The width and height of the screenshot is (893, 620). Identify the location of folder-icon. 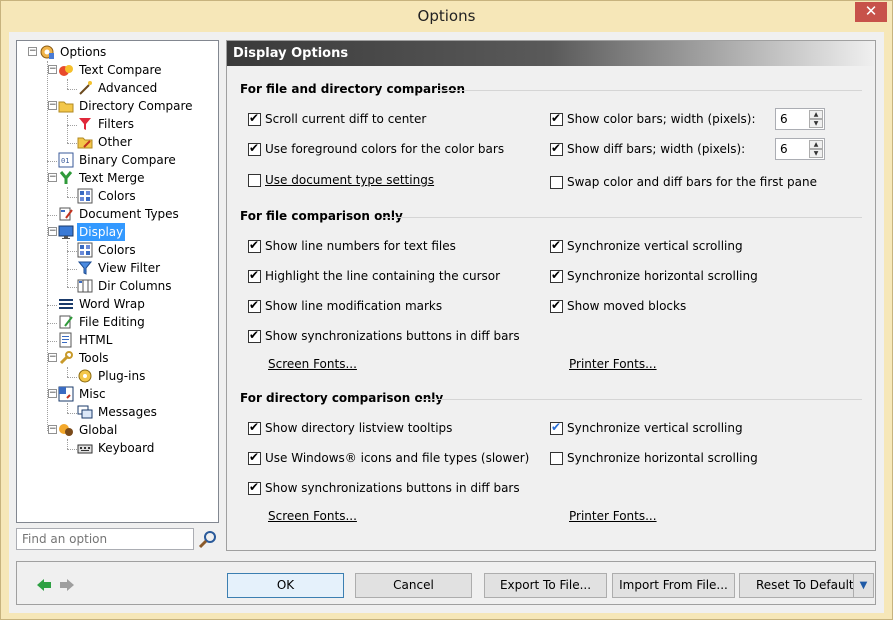
(66, 106).